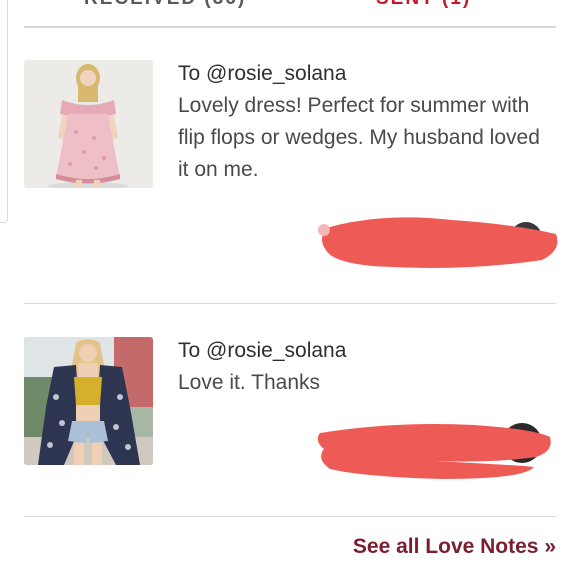 This screenshot has height=580, width=580. What do you see at coordinates (165, 5) in the screenshot?
I see `tab-received: RECEIVED (36)` at bounding box center [165, 5].